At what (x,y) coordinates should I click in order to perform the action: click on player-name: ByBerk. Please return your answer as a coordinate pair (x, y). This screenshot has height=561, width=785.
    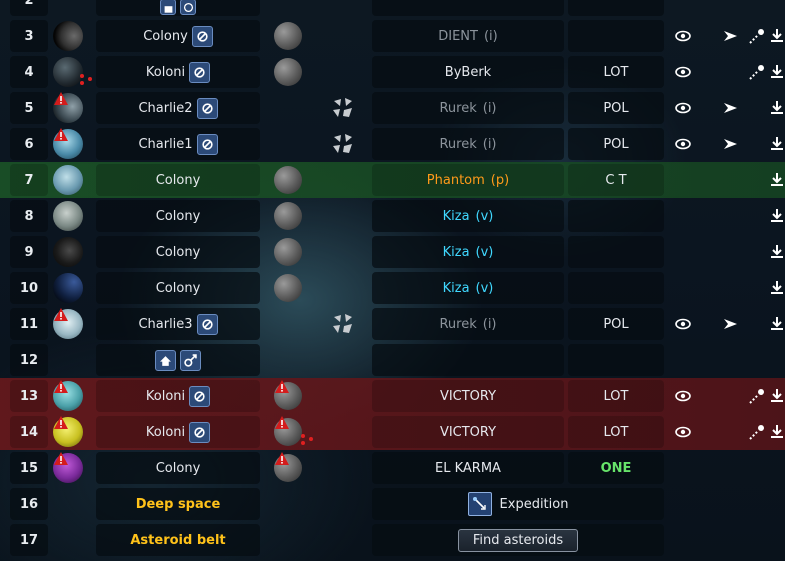
    Looking at the image, I should click on (468, 72).